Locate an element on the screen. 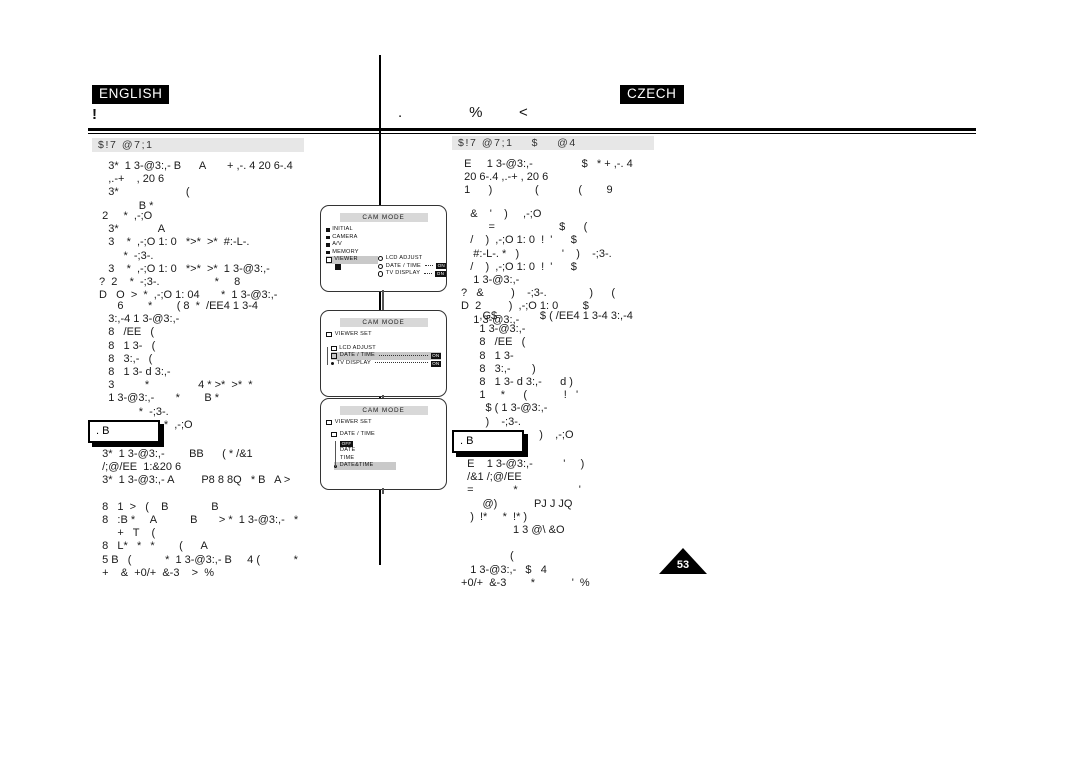 This screenshot has height=763, width=1080. lcd2-item-lcd-adjust: LCD ADJUST is located at coordinates (388, 349).